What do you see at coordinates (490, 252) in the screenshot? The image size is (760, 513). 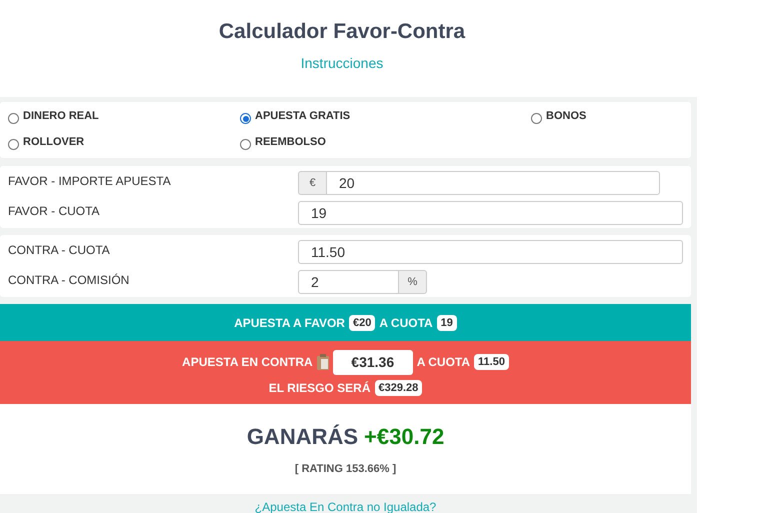 I see `input-field: 11.50` at bounding box center [490, 252].